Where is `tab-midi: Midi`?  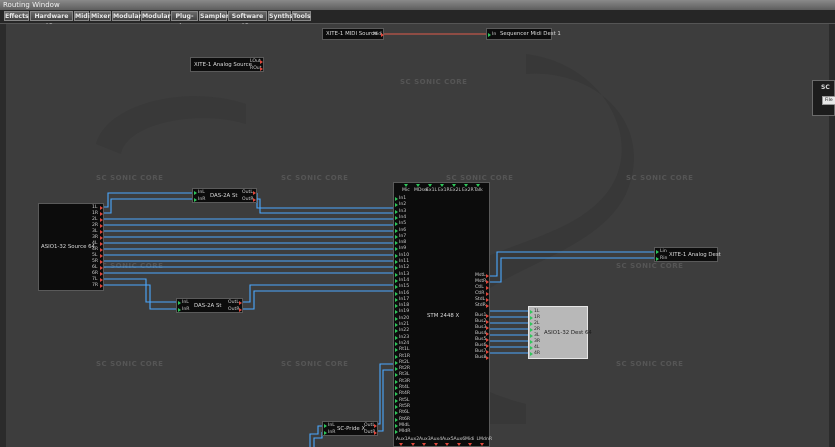 tab-midi: Midi is located at coordinates (82, 16).